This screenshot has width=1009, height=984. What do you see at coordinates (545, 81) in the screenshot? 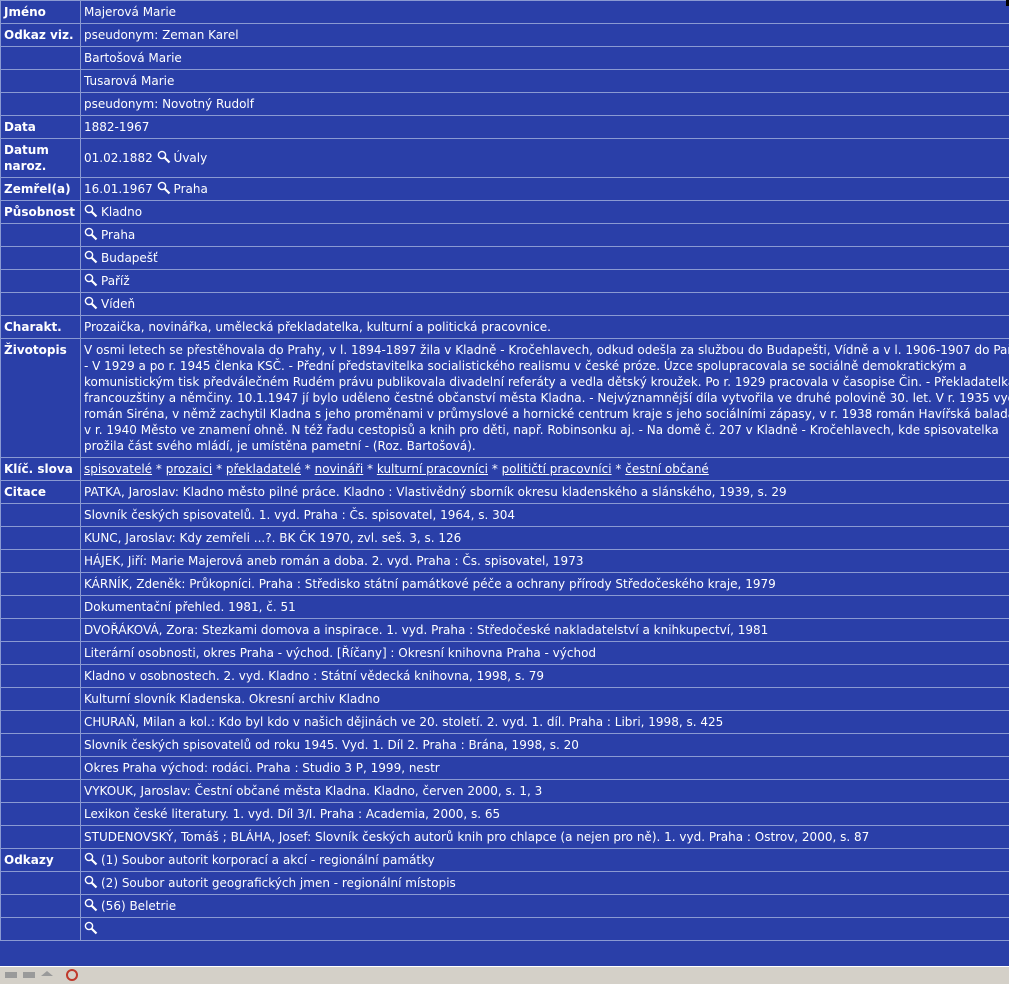
I see `see-ref-item: Tusarová Marie` at bounding box center [545, 81].